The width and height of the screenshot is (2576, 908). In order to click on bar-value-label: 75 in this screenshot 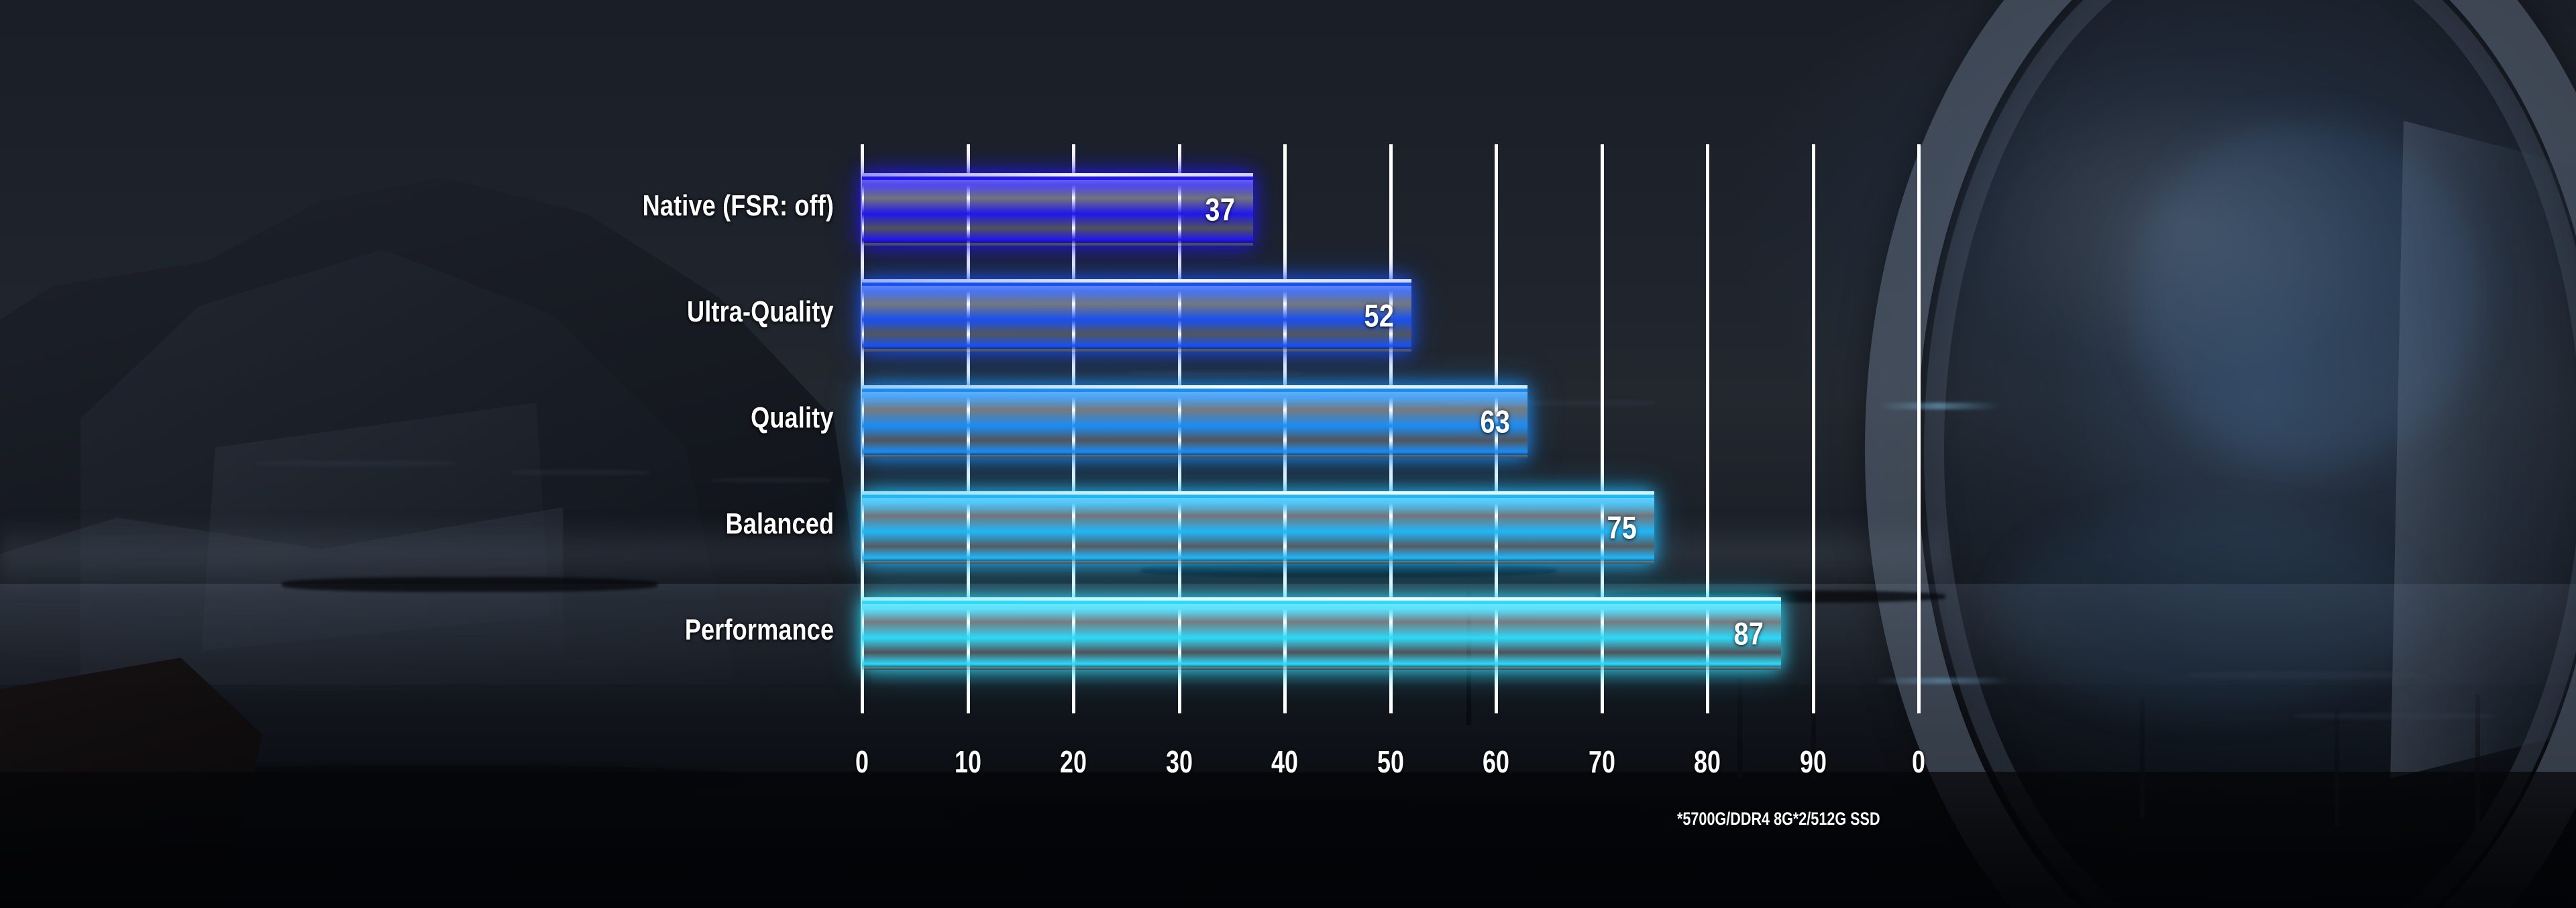, I will do `click(1622, 527)`.